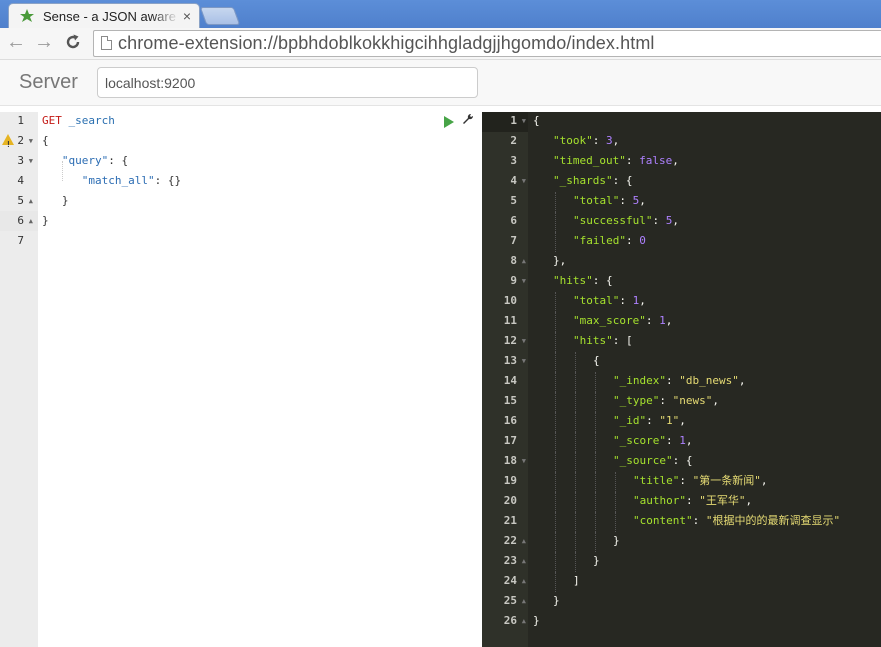 This screenshot has width=881, height=647. What do you see at coordinates (8, 144) in the screenshot?
I see `warning-icon` at bounding box center [8, 144].